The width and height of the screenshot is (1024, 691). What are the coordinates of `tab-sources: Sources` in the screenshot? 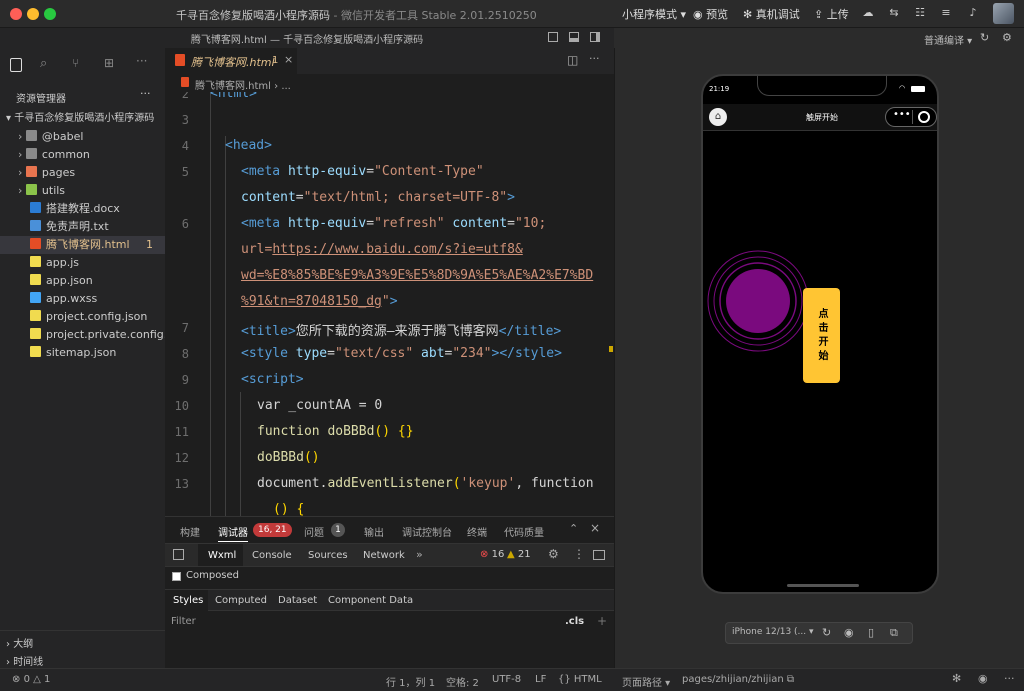 It's located at (328, 555).